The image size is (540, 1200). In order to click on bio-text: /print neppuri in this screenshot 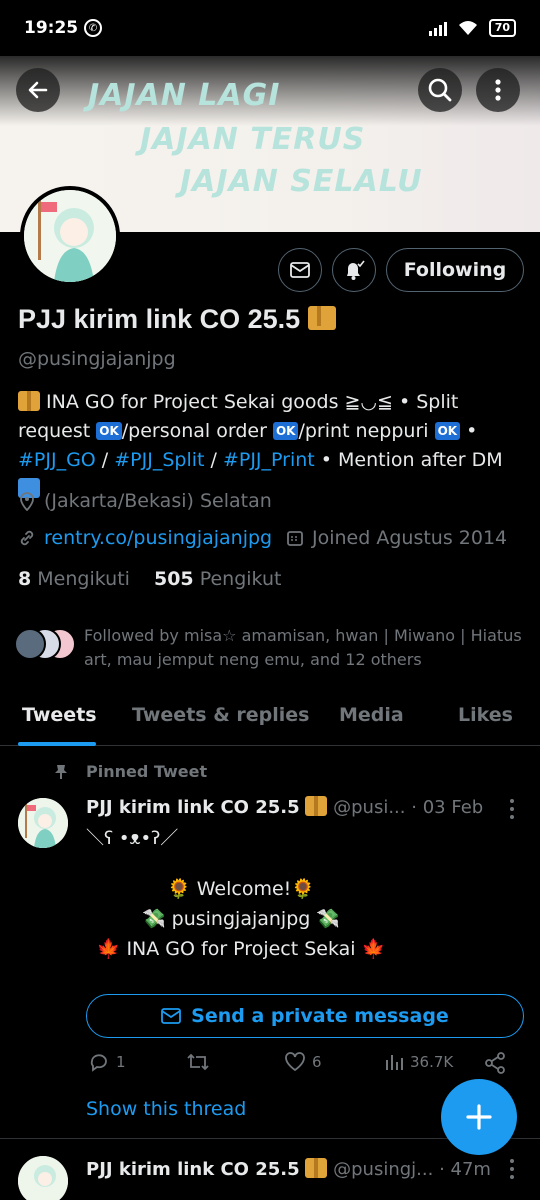, I will do `click(366, 431)`.